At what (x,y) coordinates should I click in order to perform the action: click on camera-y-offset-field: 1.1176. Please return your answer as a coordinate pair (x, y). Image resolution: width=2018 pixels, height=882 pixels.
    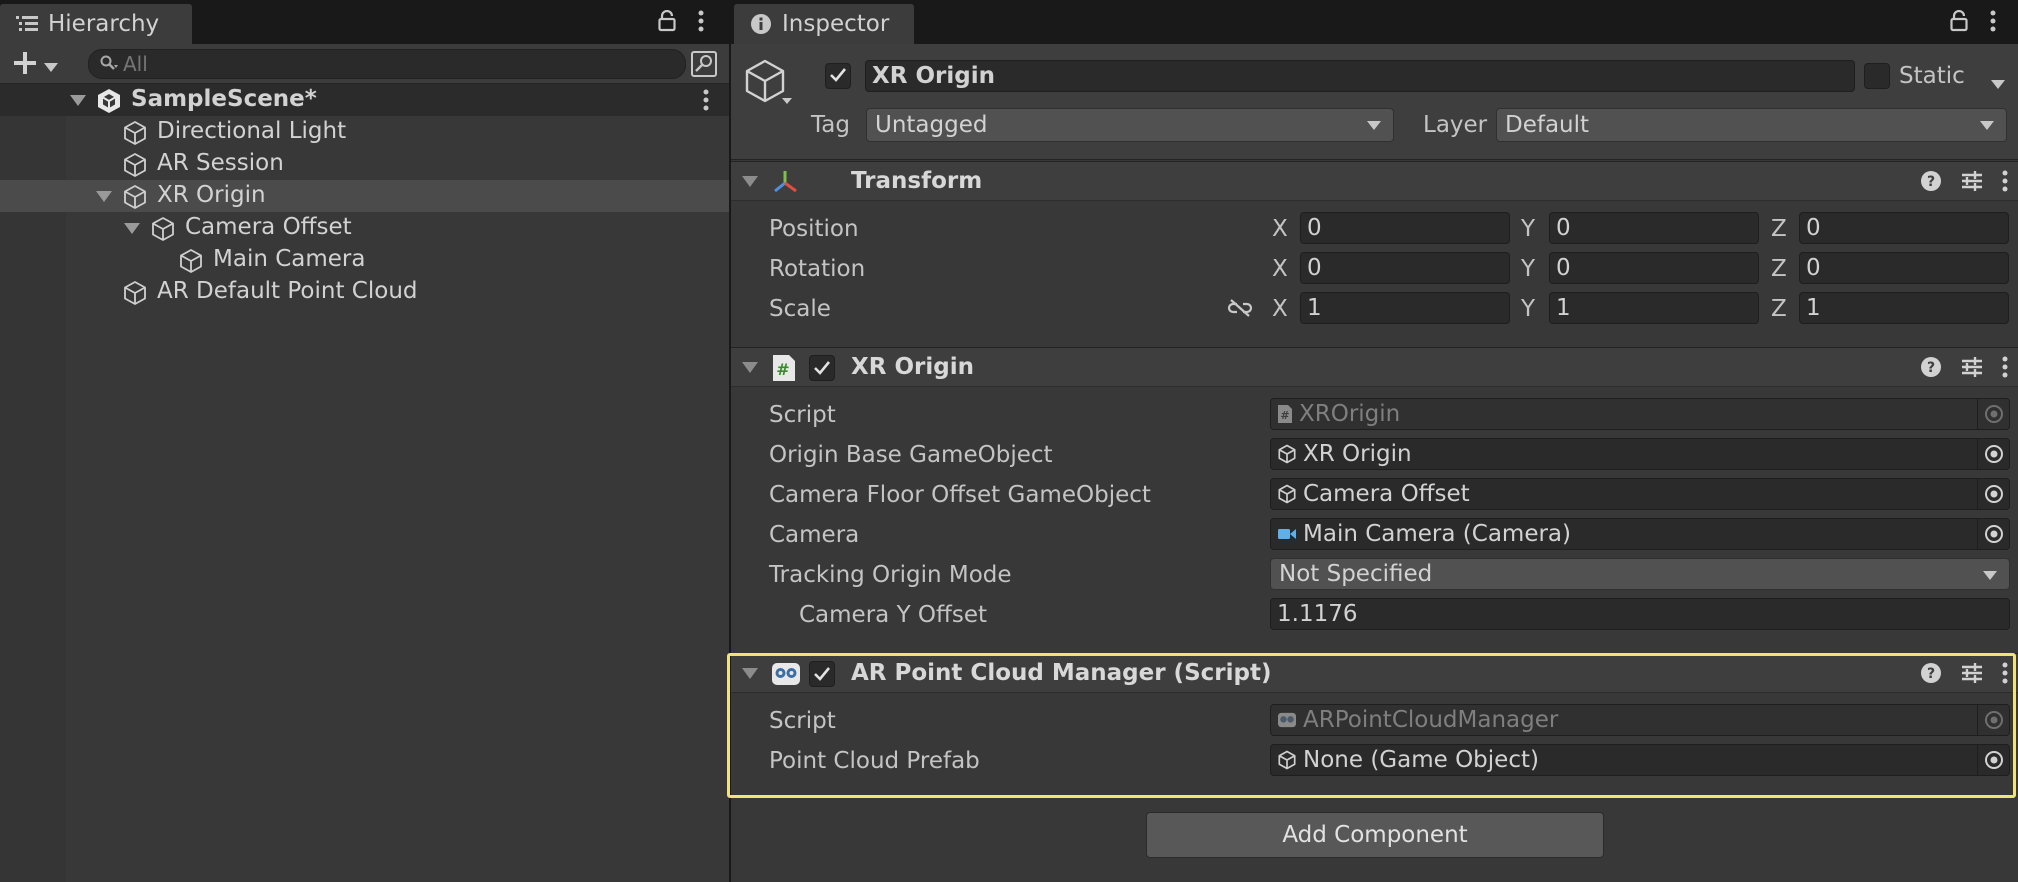
    Looking at the image, I should click on (1640, 614).